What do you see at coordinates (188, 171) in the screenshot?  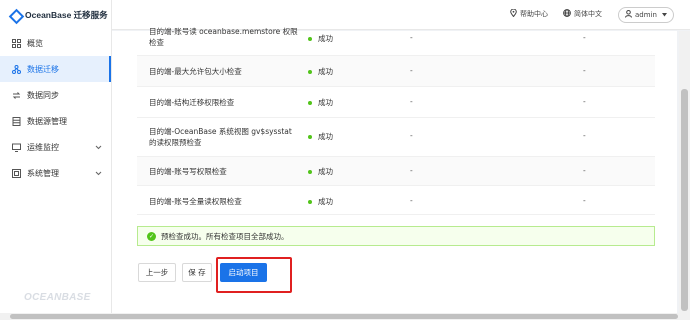 I see `check-item-name: 目的端-账号写权限检查` at bounding box center [188, 171].